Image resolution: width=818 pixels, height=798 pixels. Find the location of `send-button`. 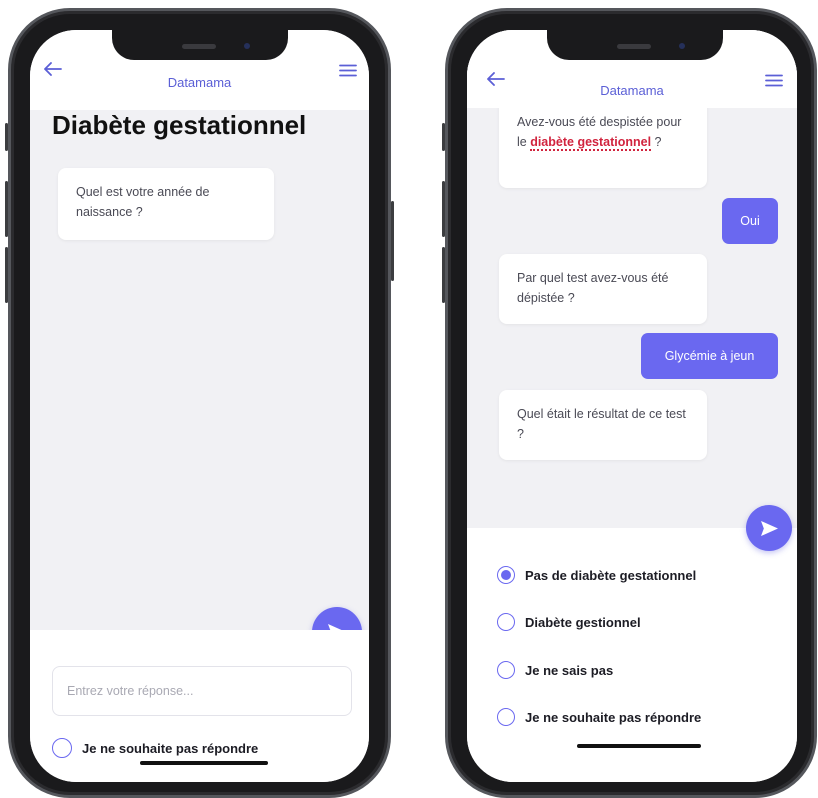

send-button is located at coordinates (769, 528).